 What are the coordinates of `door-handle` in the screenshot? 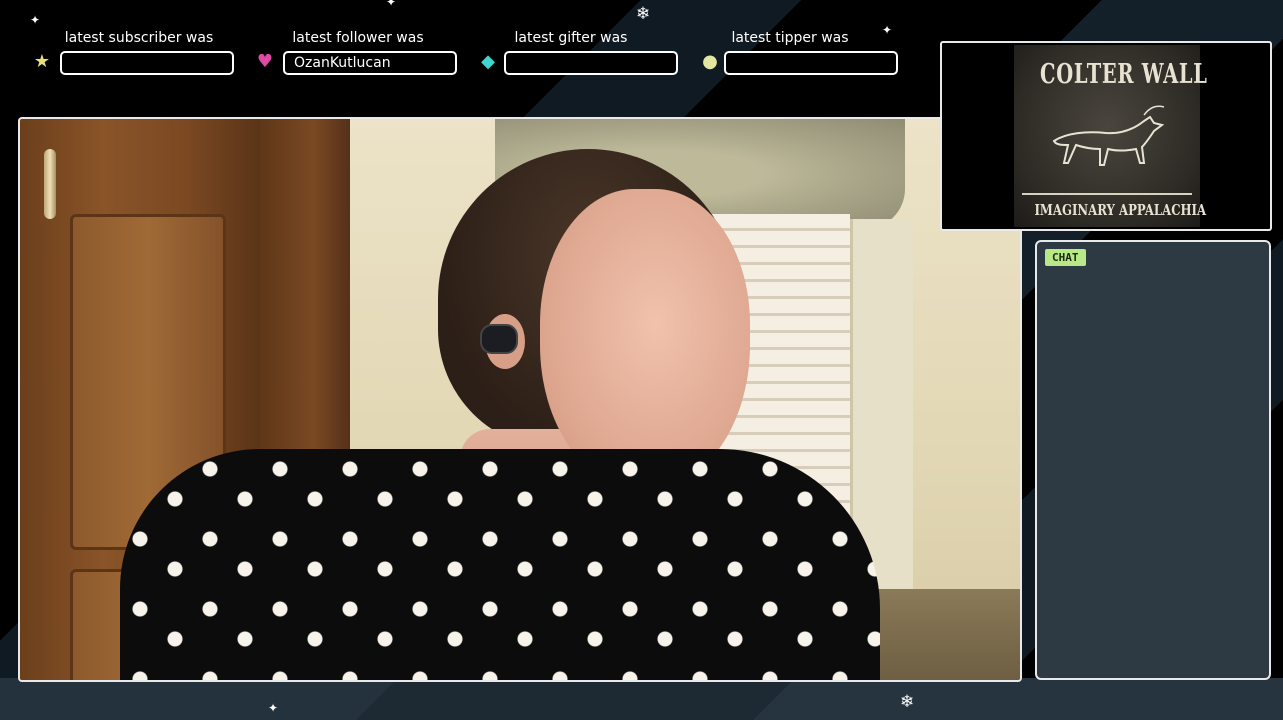 It's located at (50, 184).